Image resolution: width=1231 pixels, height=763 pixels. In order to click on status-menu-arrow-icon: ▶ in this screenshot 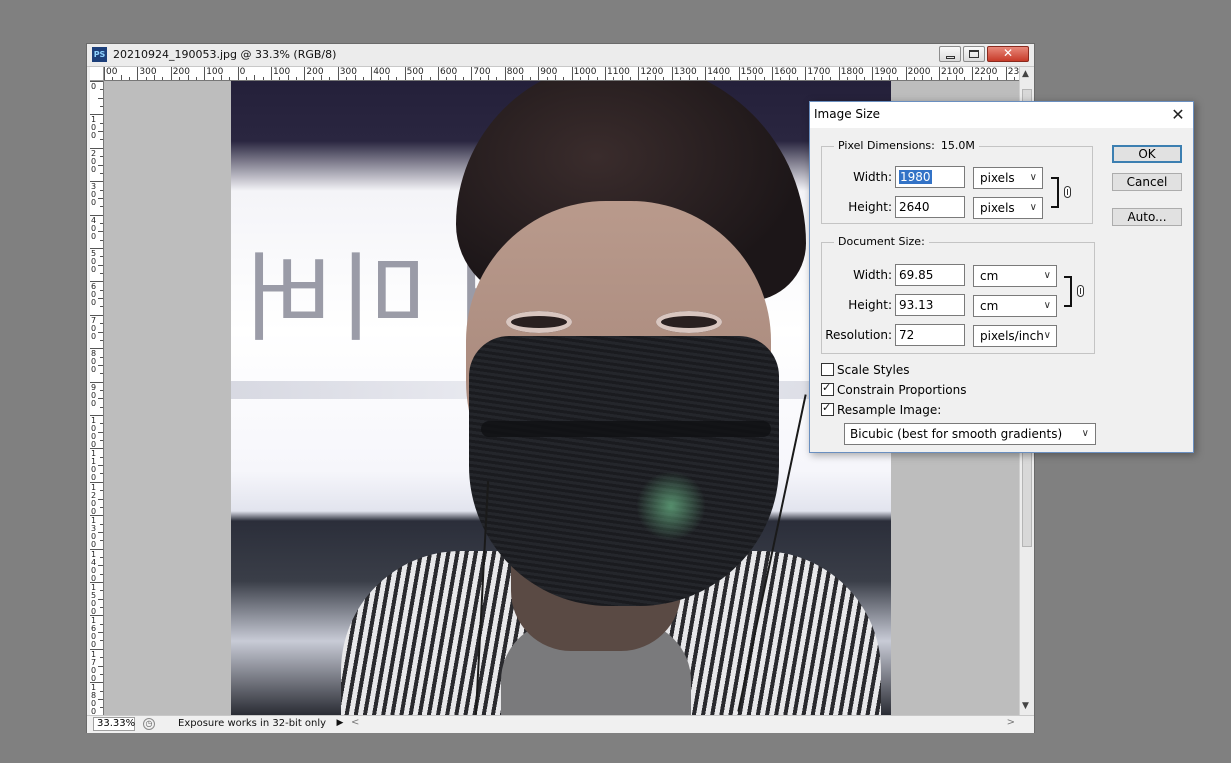, I will do `click(340, 723)`.